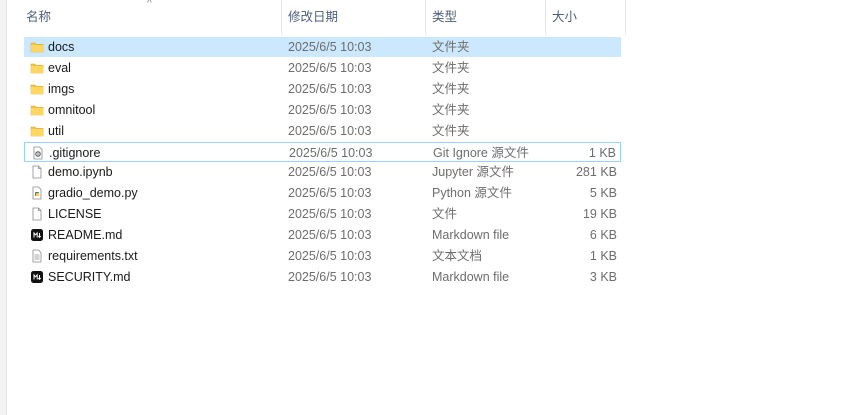 Image resolution: width=862 pixels, height=415 pixels. I want to click on file-name: util, so click(56, 130).